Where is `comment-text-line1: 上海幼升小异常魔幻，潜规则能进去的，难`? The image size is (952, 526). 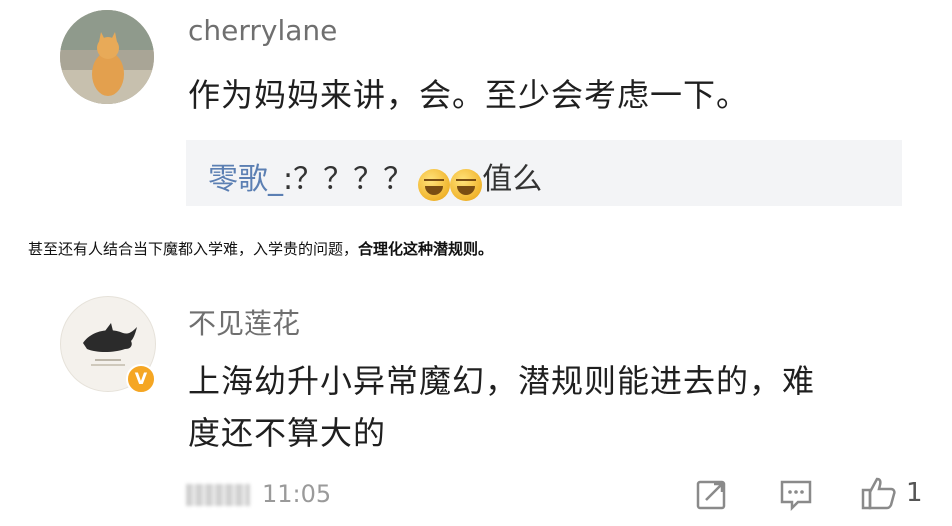
comment-text-line1: 上海幼升小异常魔幻，潜规则能进去的，难 is located at coordinates (502, 381).